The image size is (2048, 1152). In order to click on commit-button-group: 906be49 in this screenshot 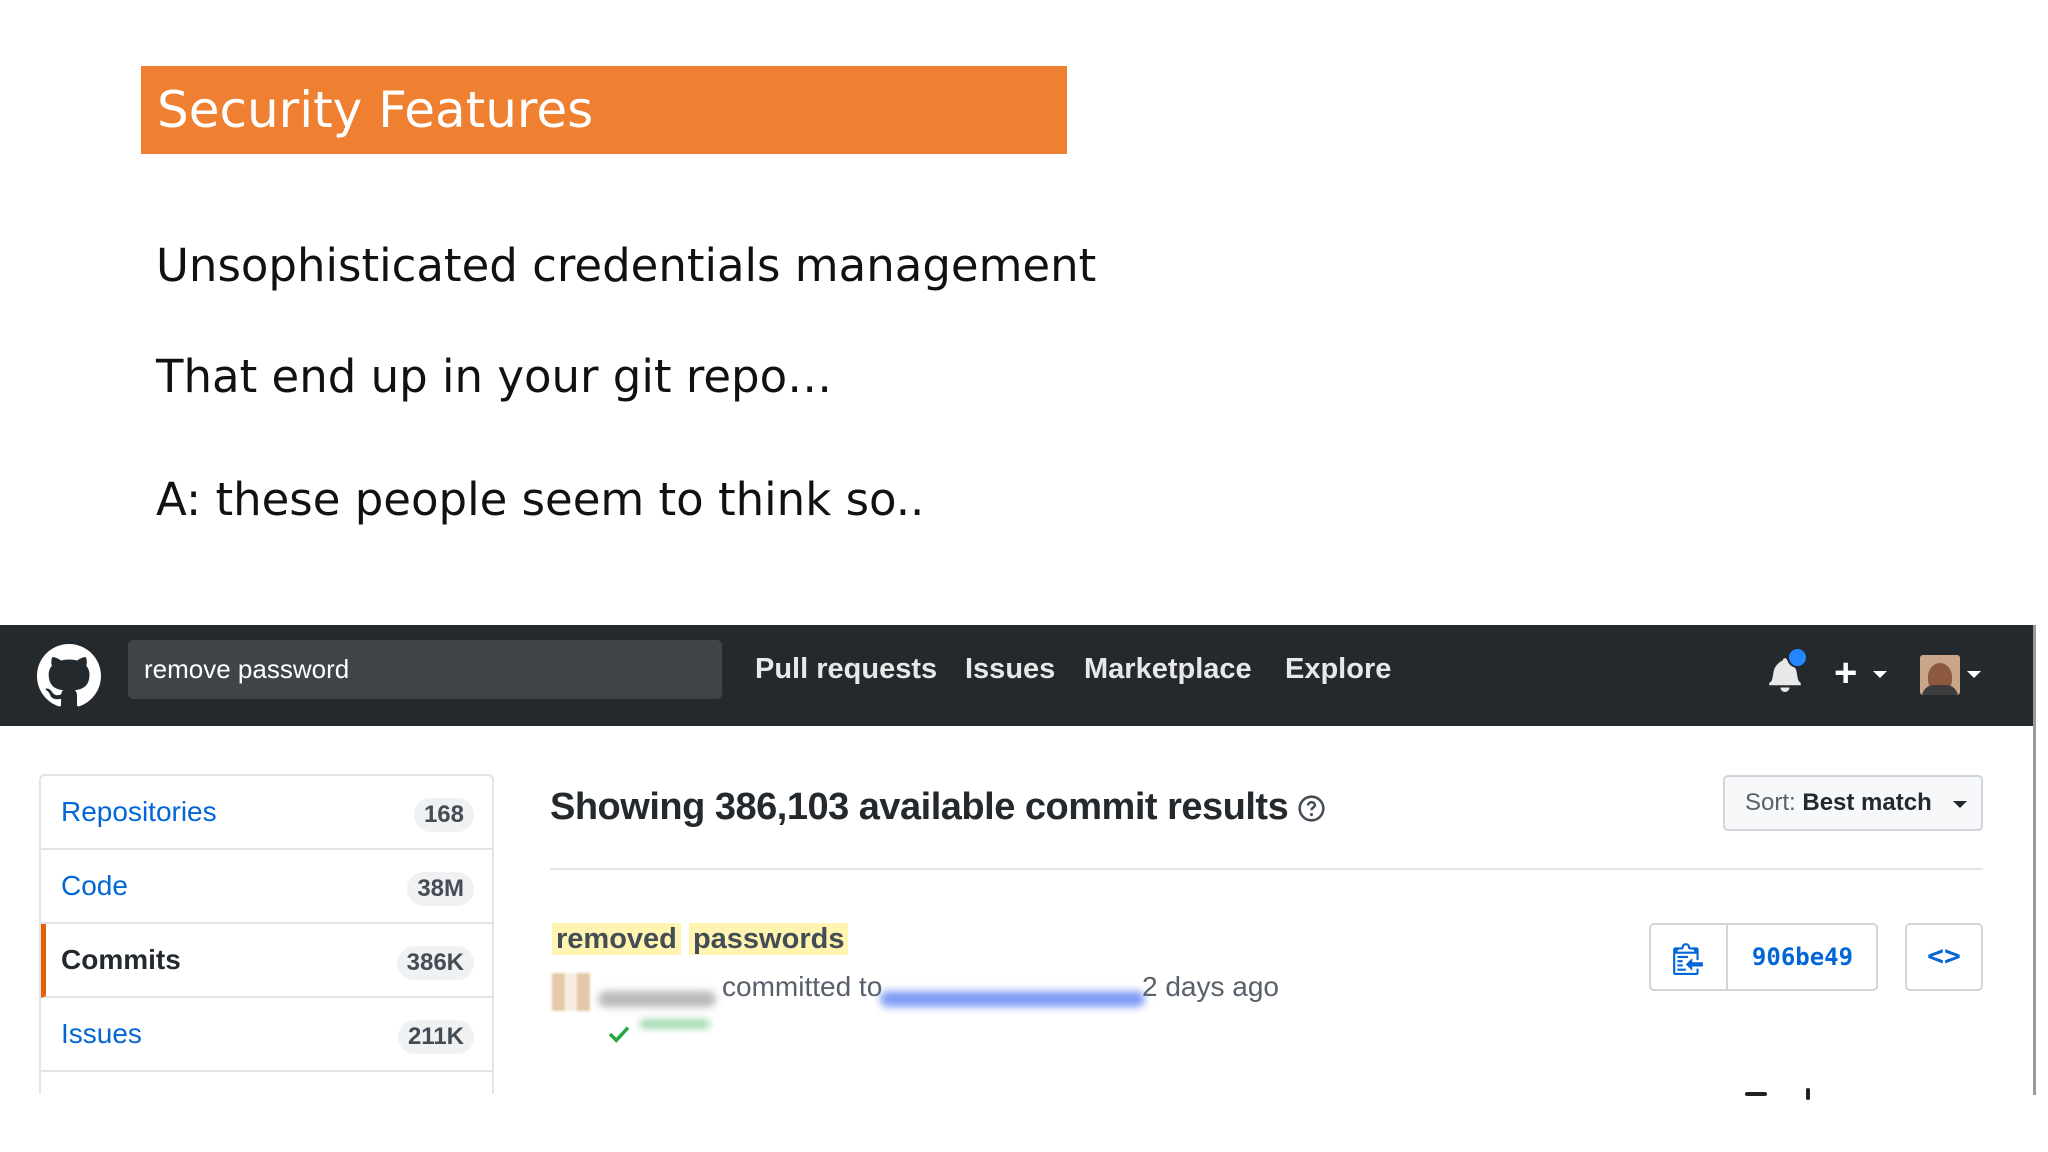, I will do `click(1763, 957)`.